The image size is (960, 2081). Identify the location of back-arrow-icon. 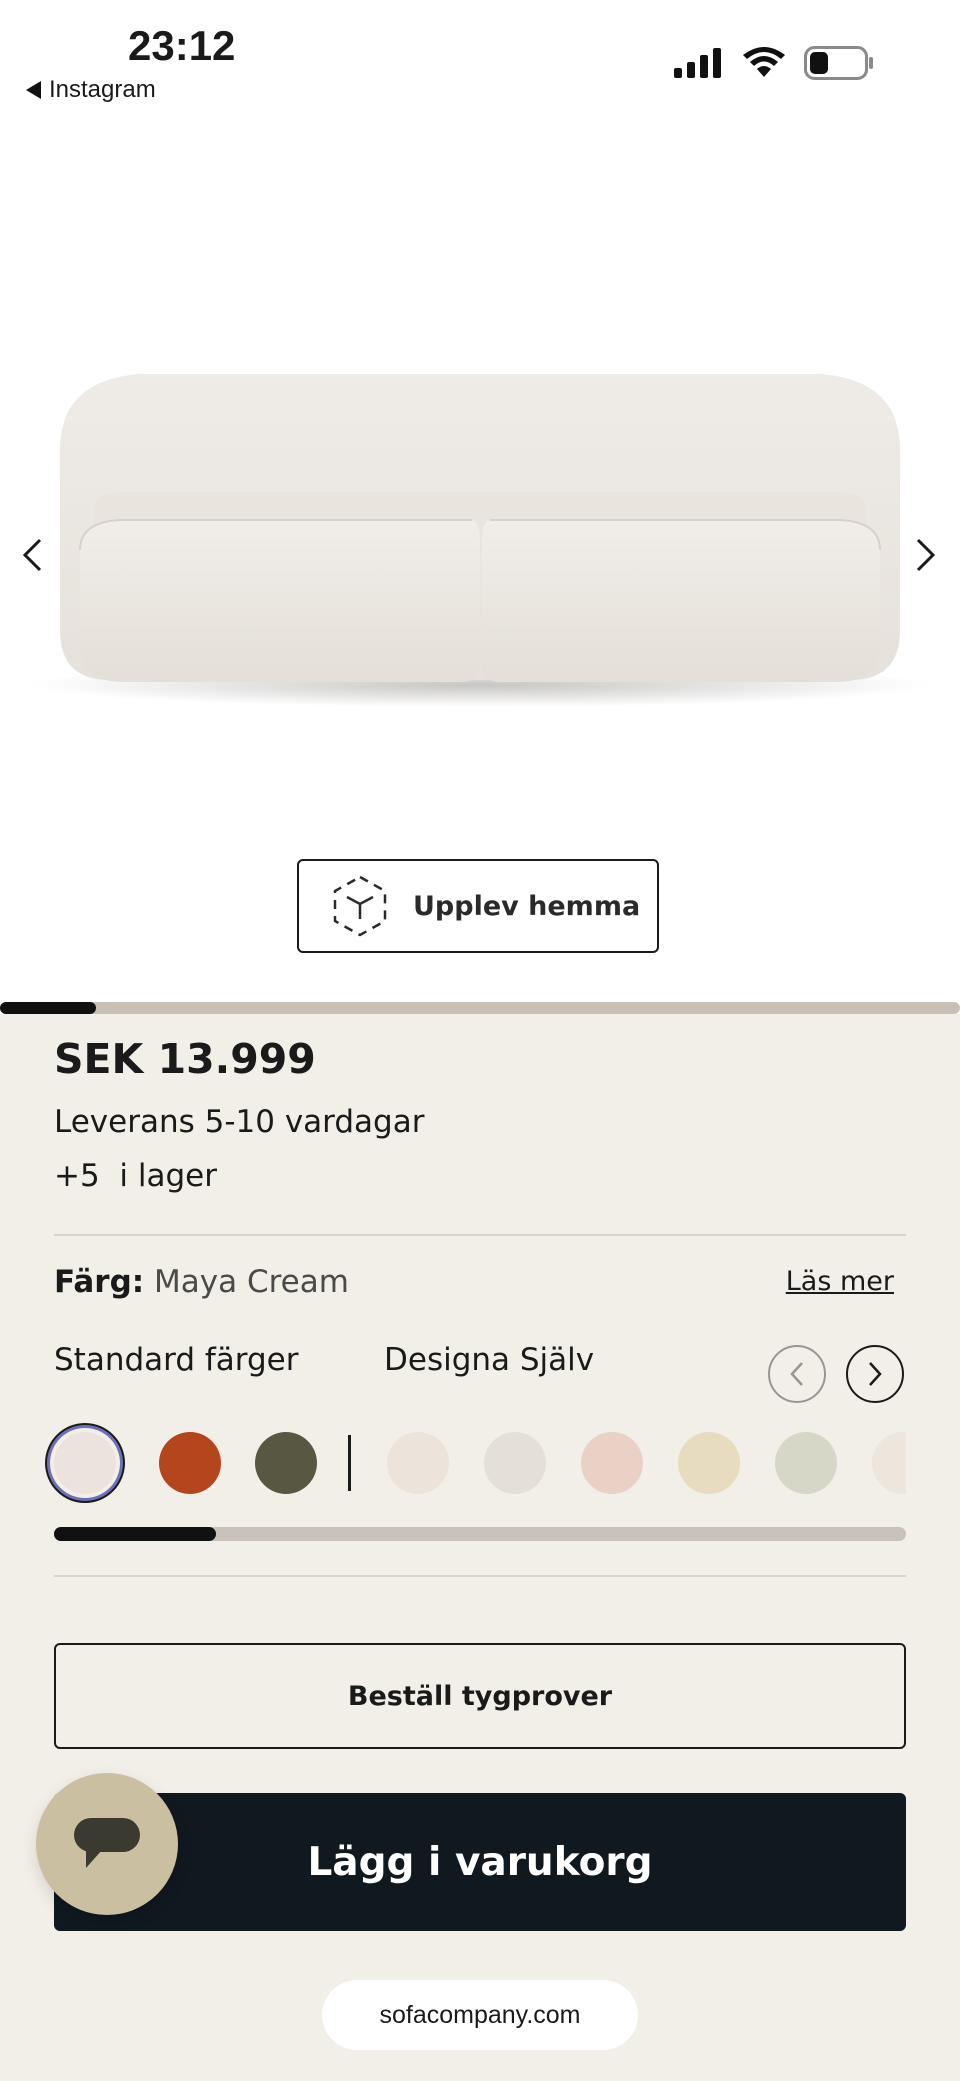
(33, 90).